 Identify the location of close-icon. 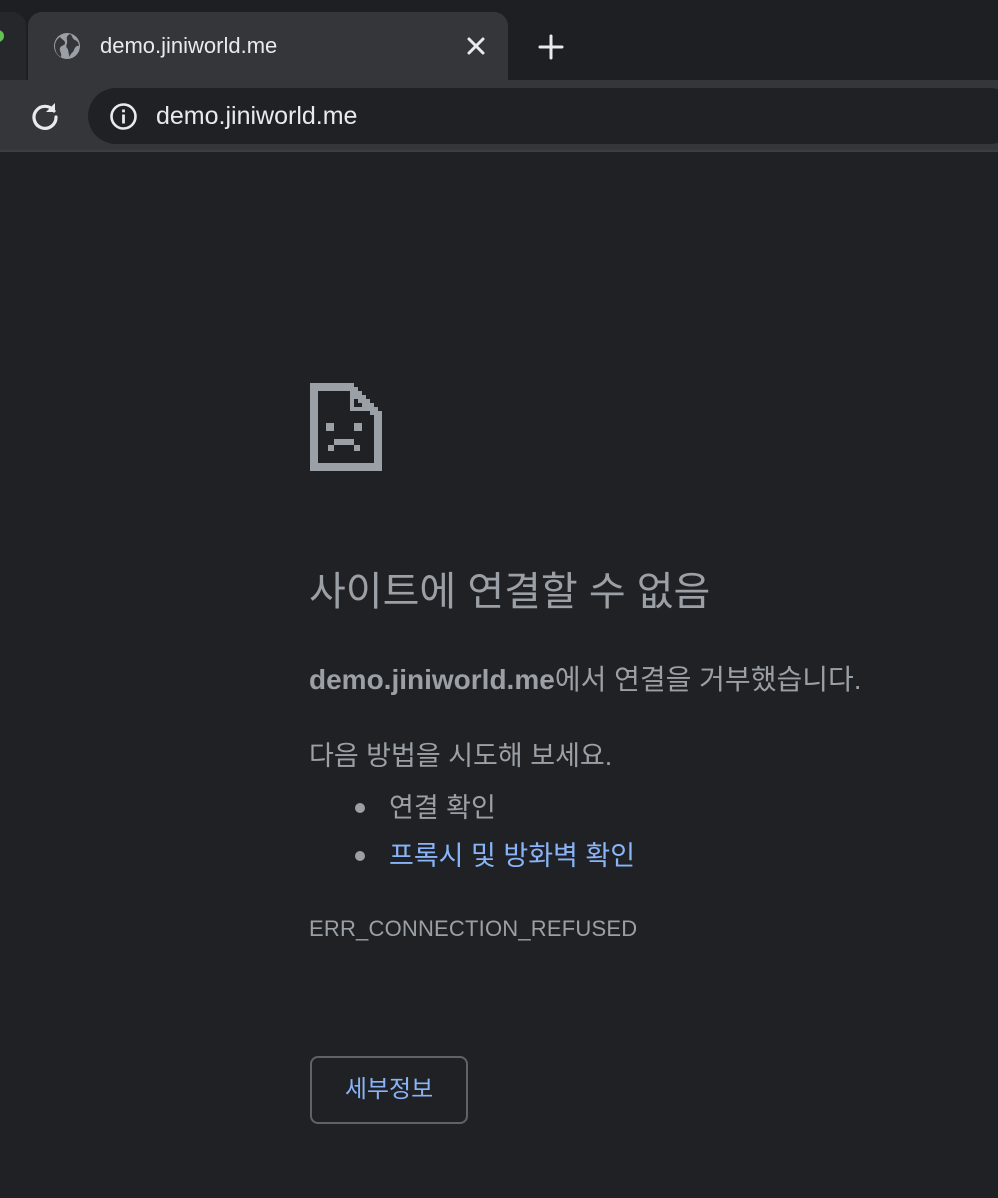
(476, 46).